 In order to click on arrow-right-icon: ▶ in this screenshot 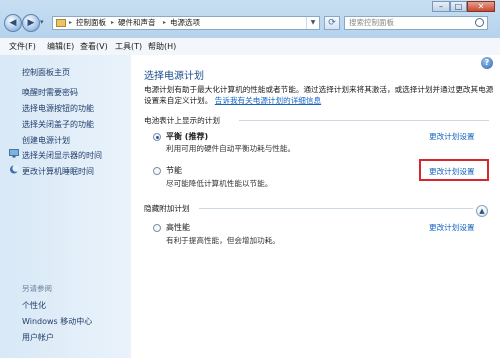, I will do `click(31, 23)`.